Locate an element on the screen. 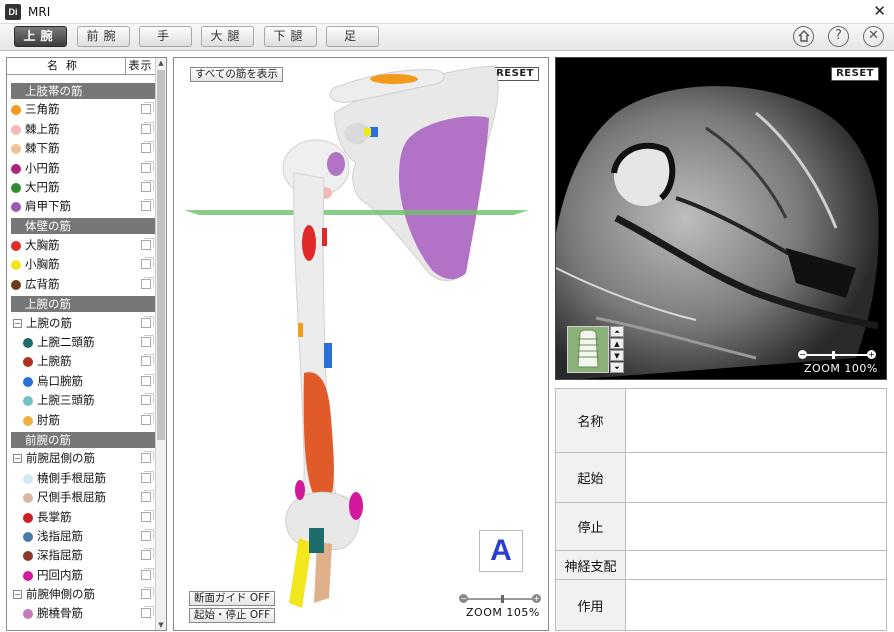 This screenshot has height=632, width=894. slice-last-icon: ⏷ is located at coordinates (617, 367).